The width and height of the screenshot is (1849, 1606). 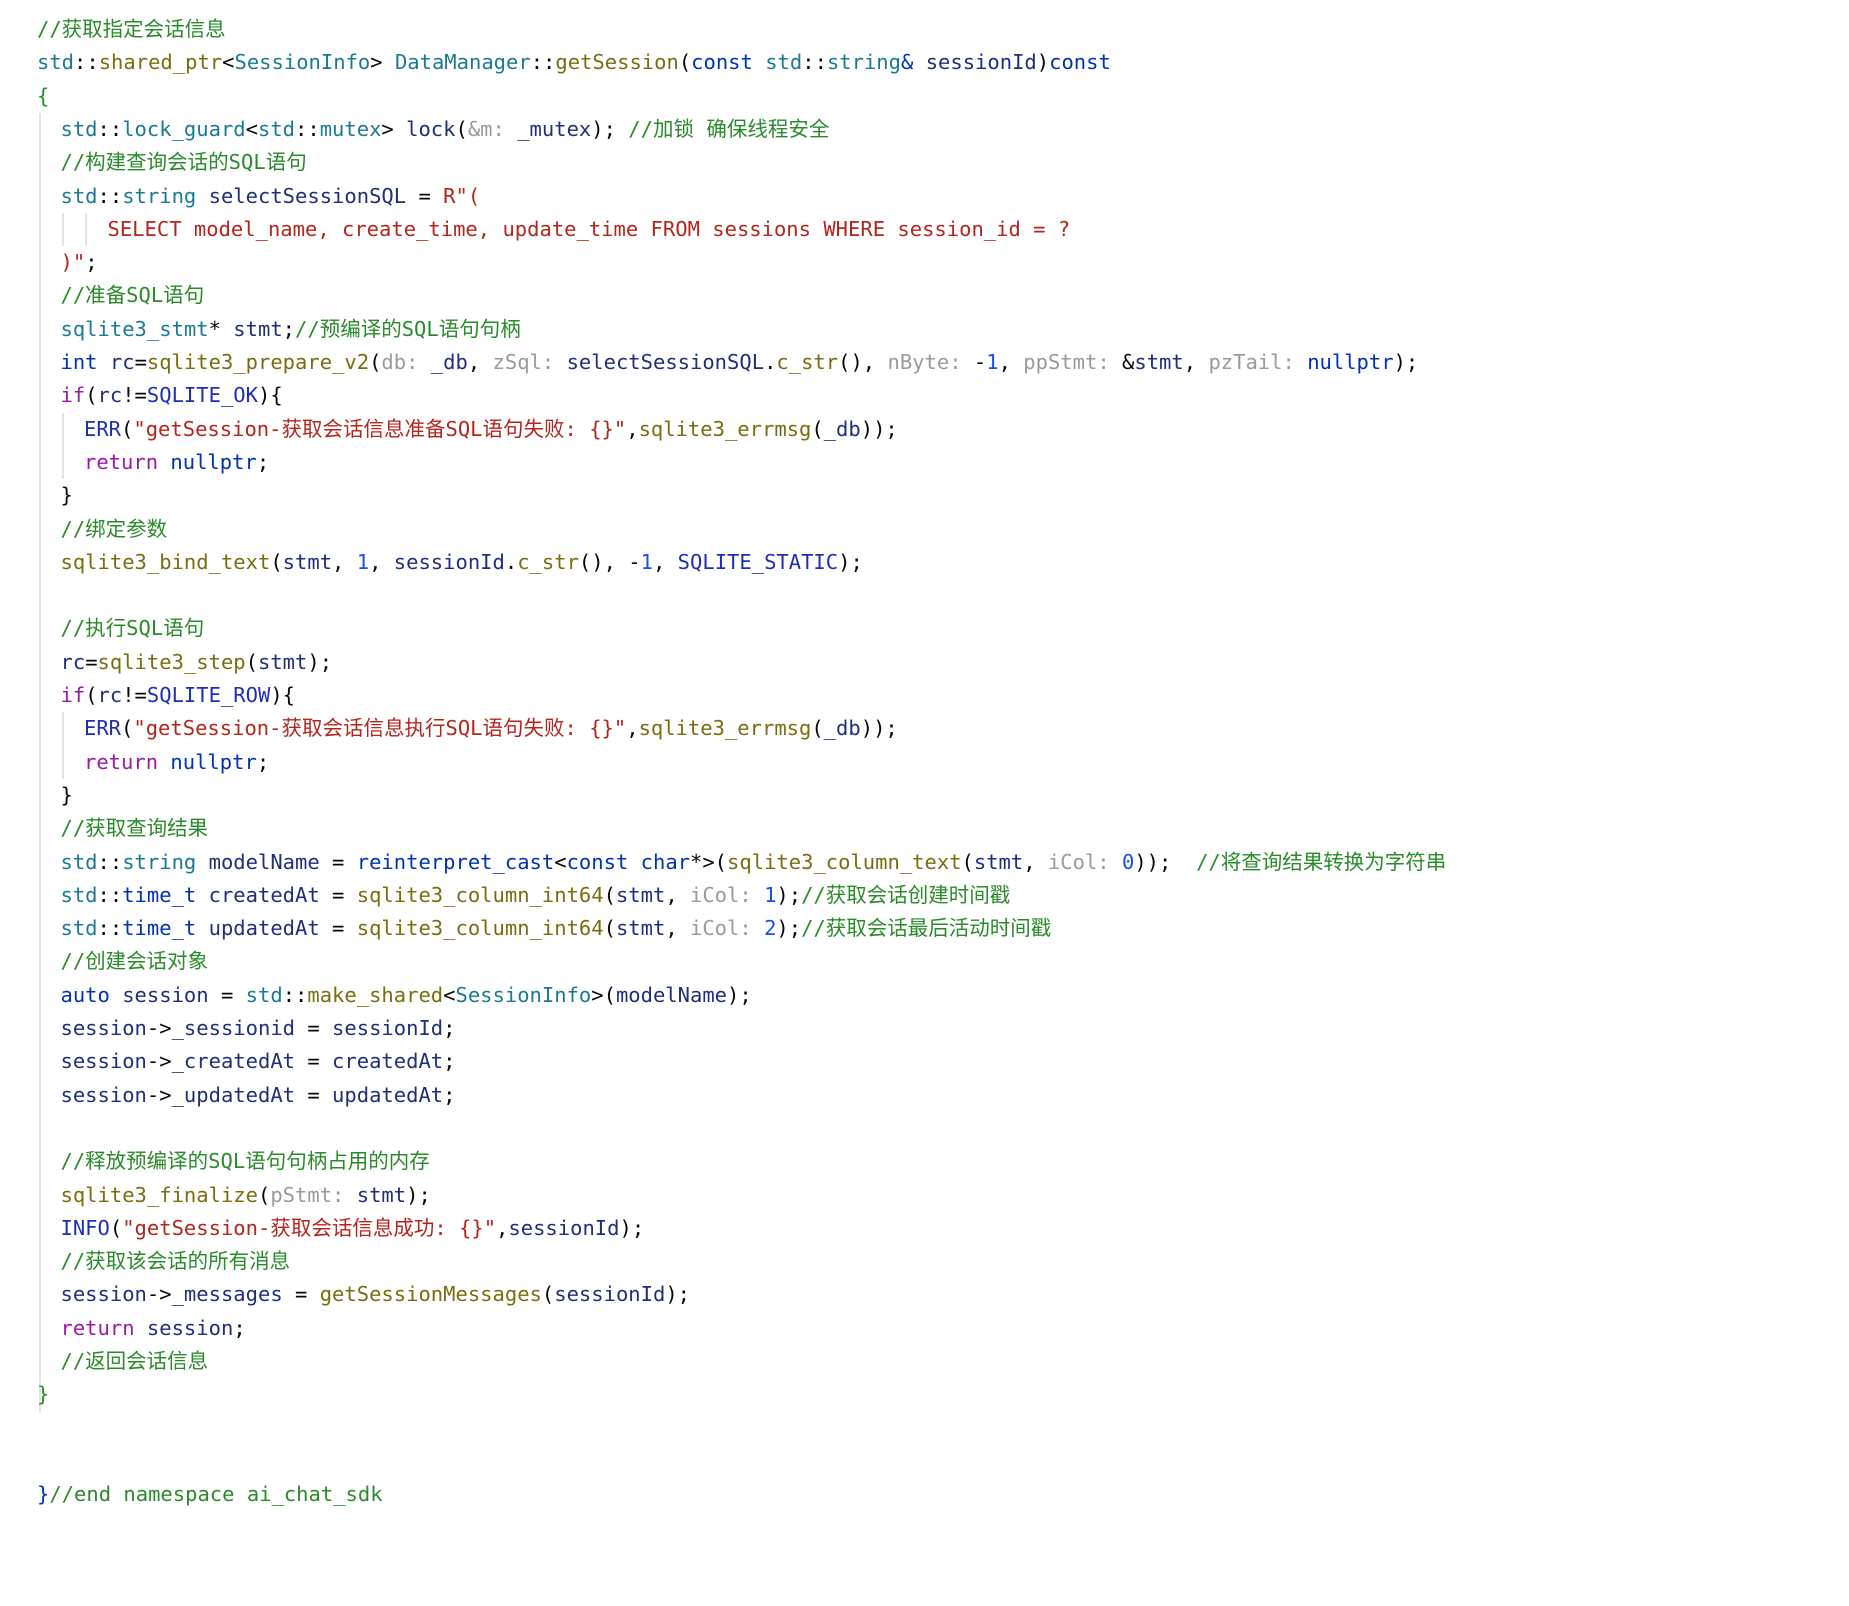 I want to click on code-line: //执行SQL语句, so click(x=133, y=628).